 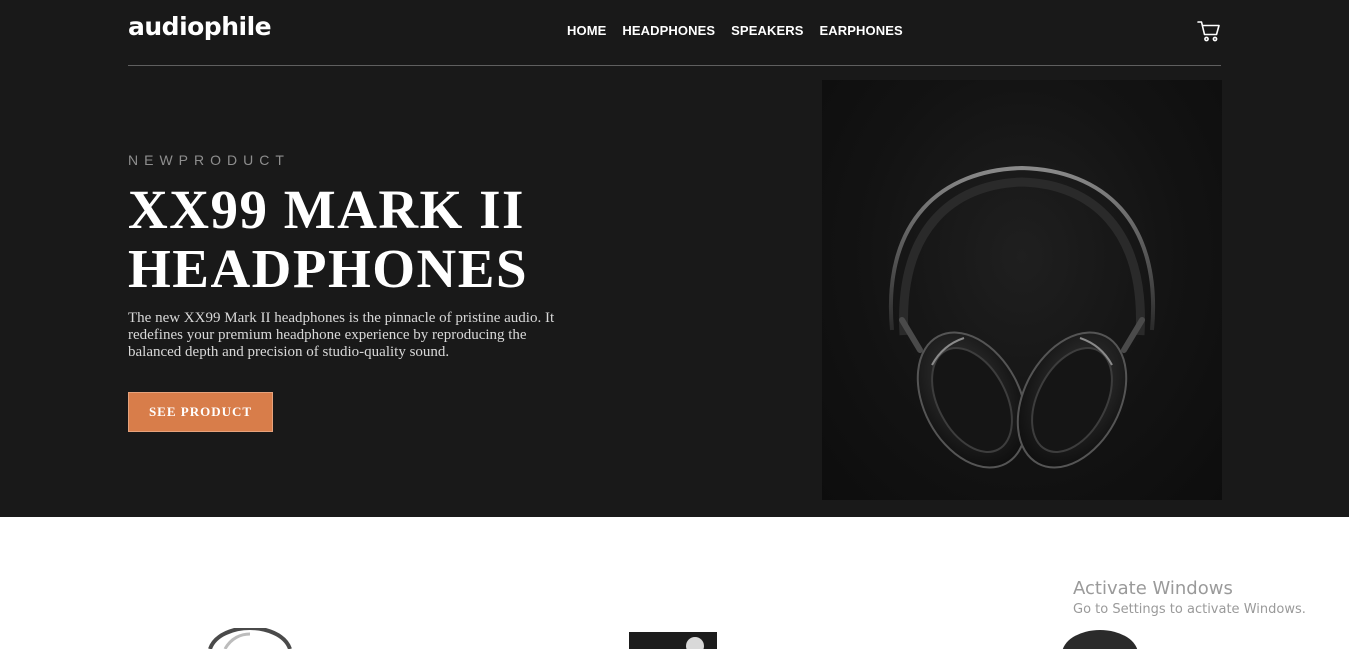 What do you see at coordinates (767, 30) in the screenshot?
I see `nav-speakers: SPEAKERS` at bounding box center [767, 30].